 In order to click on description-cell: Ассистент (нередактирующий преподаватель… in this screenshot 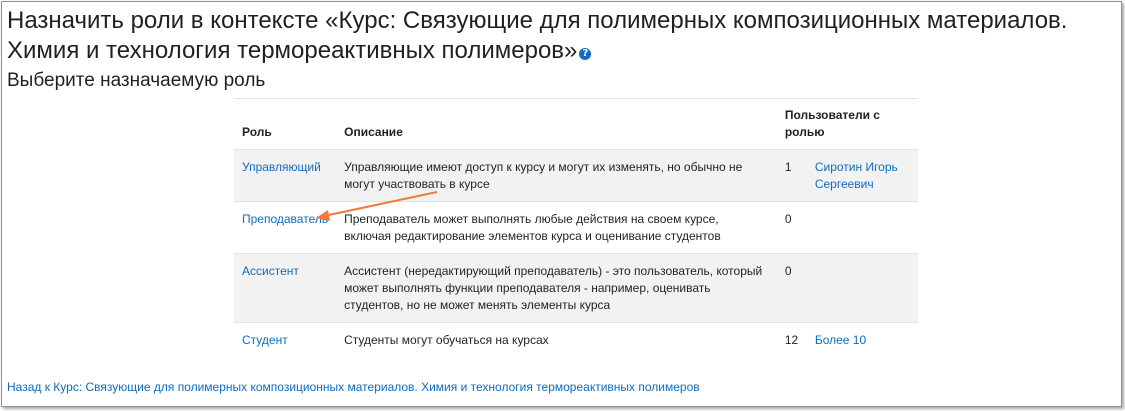, I will do `click(556, 288)`.